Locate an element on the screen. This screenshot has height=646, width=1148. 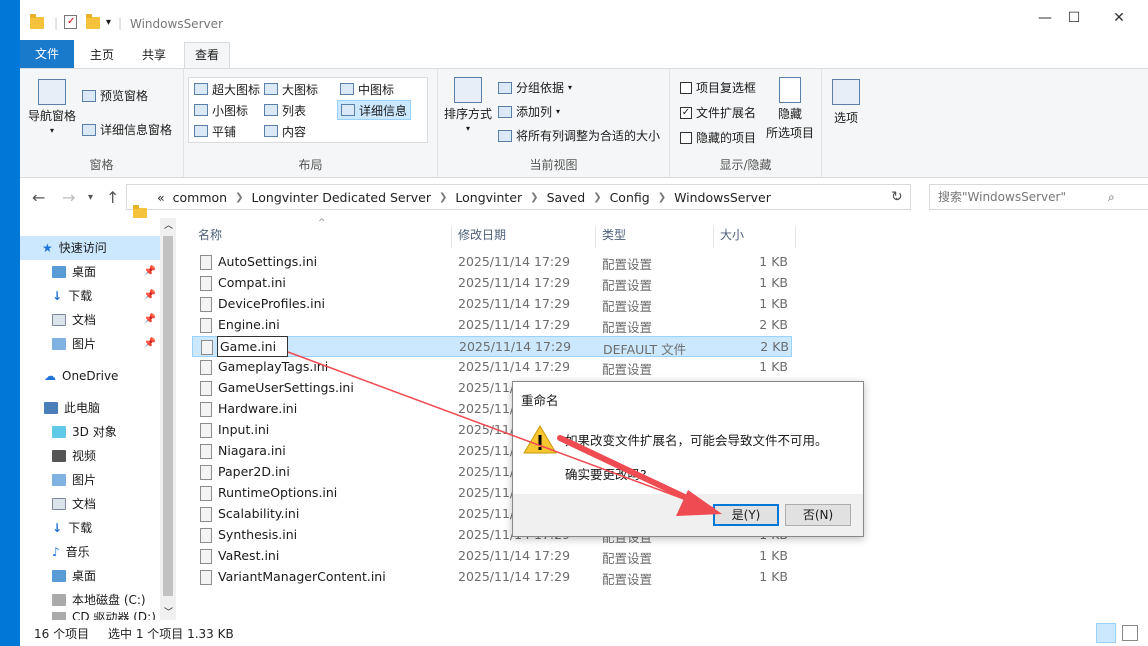
forward-arrow-icon: → is located at coordinates (68, 197).